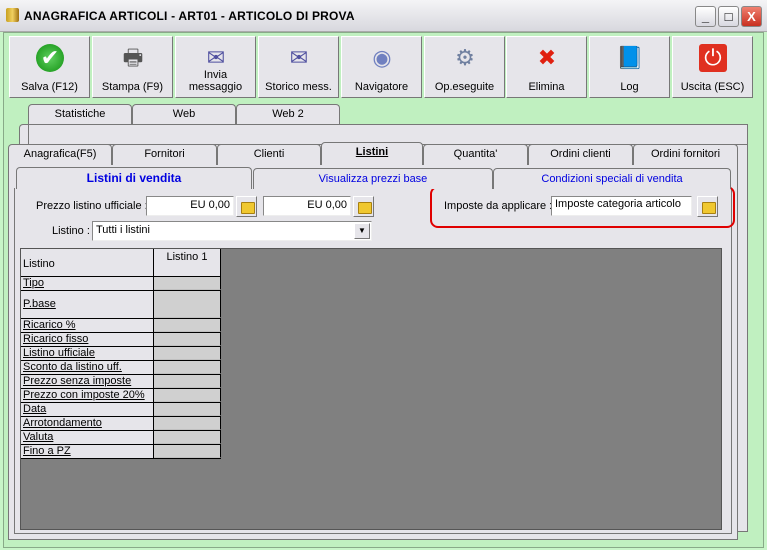 The image size is (767, 550). What do you see at coordinates (12, 15) in the screenshot?
I see `app-icon` at bounding box center [12, 15].